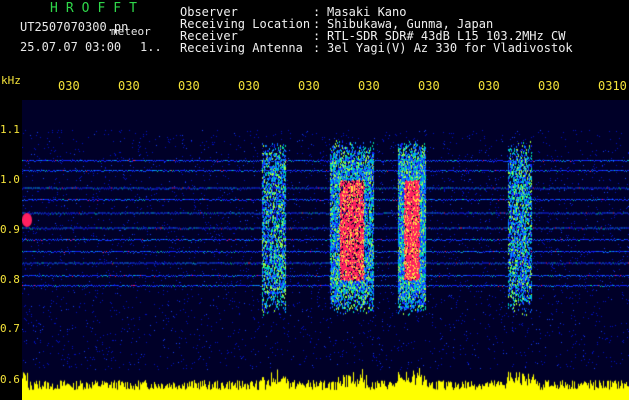  I want to click on y-axis-label: kHz, so click(11, 80).